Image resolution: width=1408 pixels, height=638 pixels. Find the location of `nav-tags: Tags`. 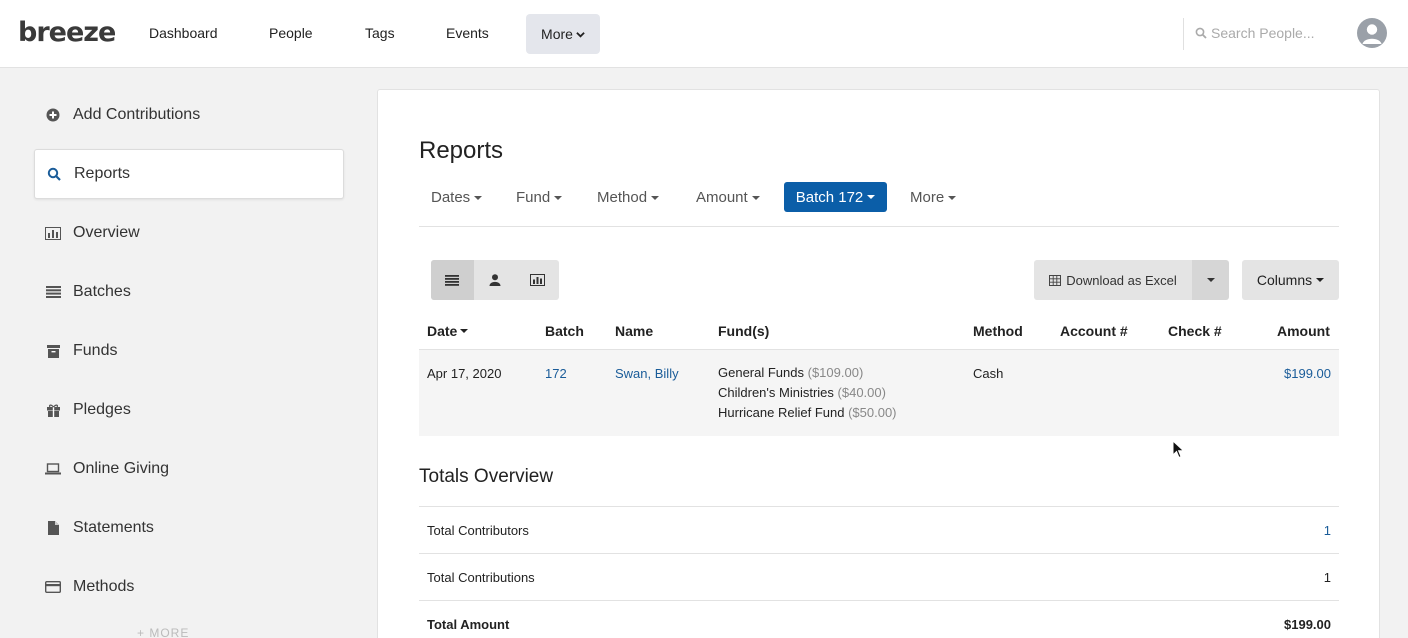

nav-tags: Tags is located at coordinates (380, 33).